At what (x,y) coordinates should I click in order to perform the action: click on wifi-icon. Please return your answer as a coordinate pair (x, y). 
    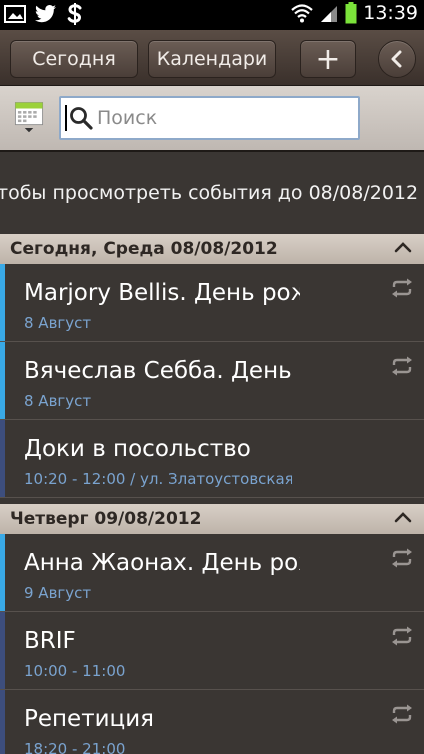
    Looking at the image, I should click on (302, 13).